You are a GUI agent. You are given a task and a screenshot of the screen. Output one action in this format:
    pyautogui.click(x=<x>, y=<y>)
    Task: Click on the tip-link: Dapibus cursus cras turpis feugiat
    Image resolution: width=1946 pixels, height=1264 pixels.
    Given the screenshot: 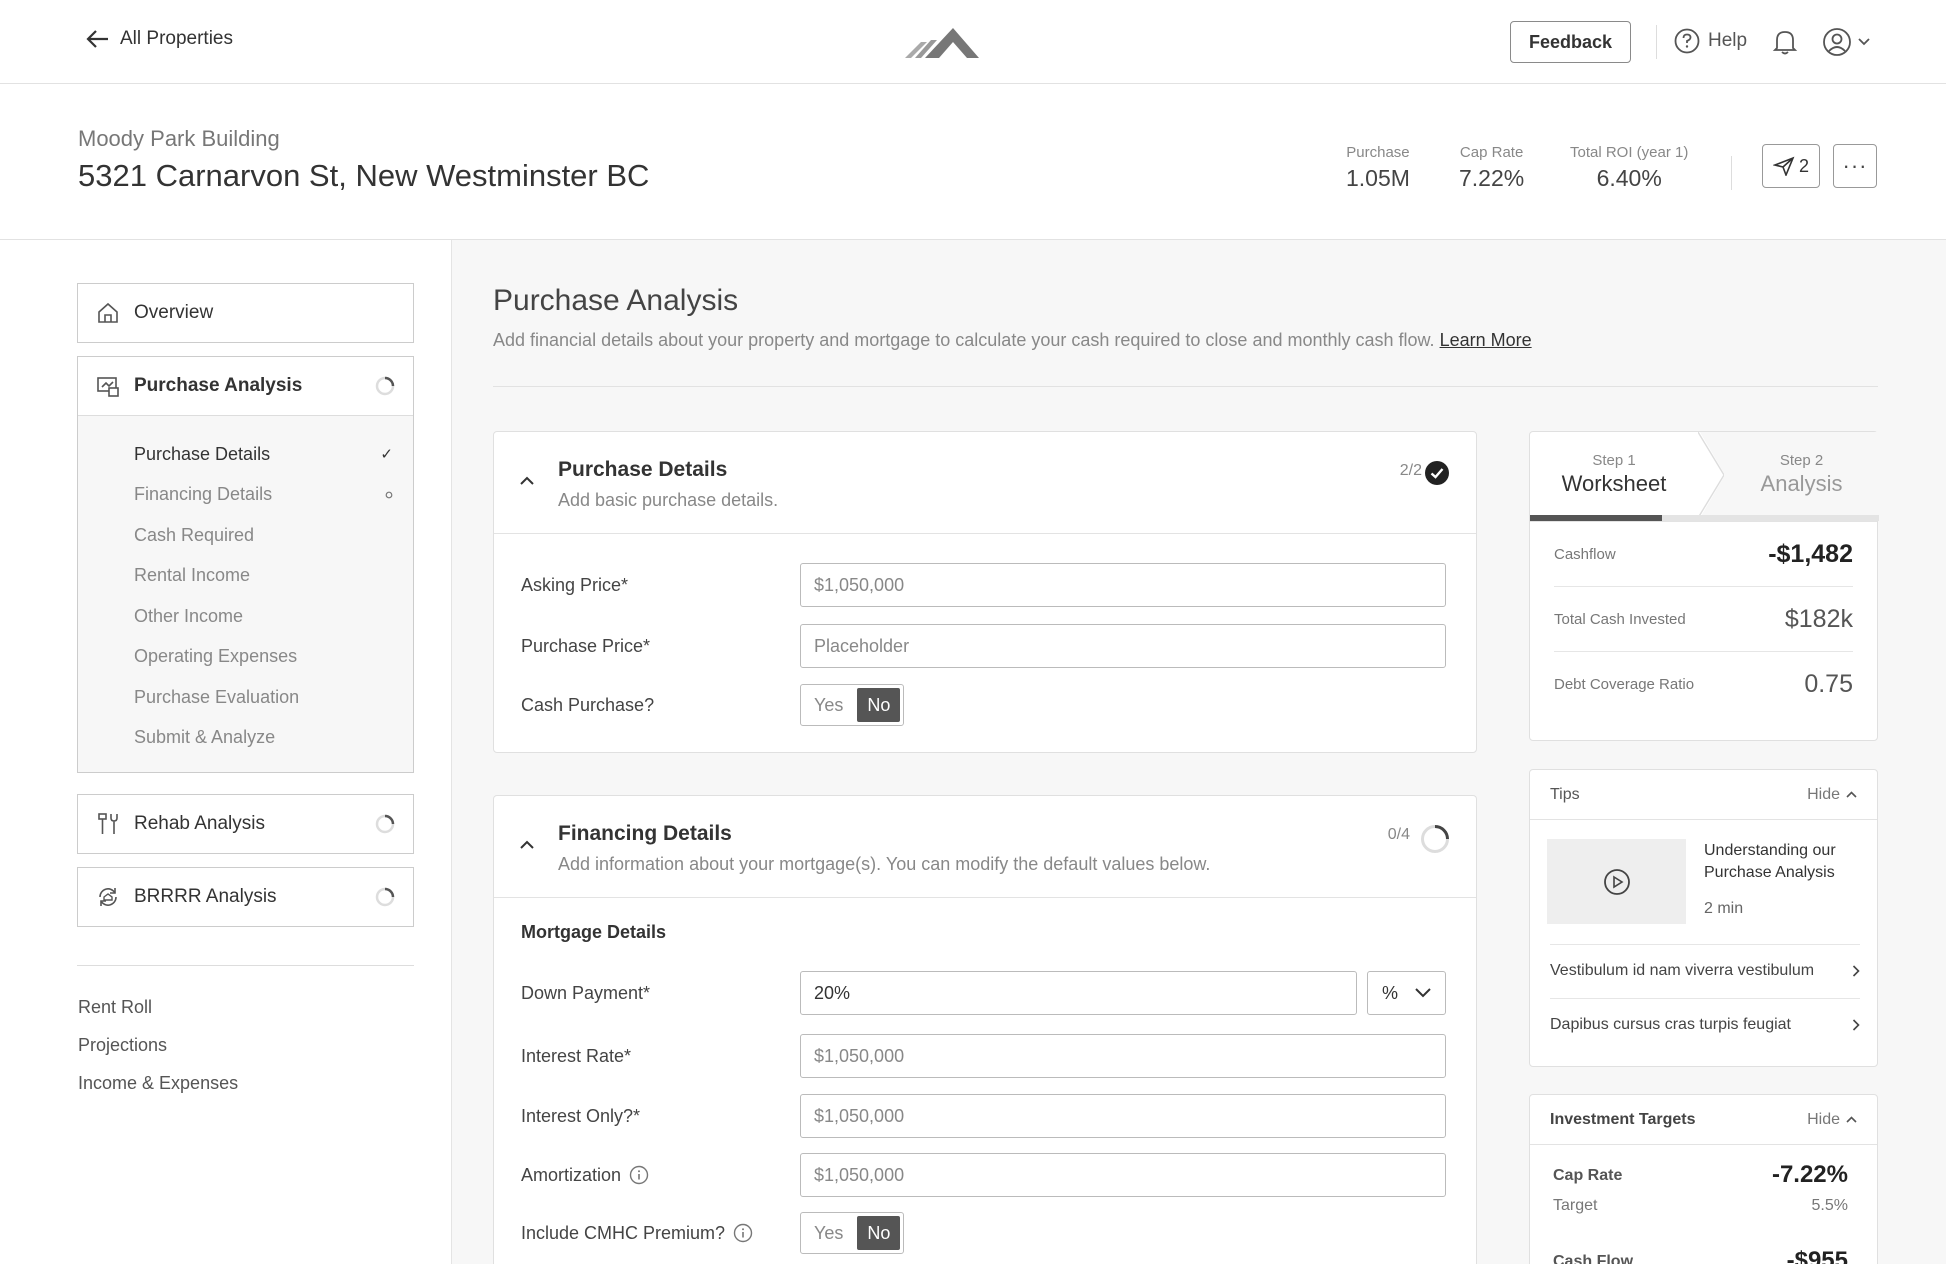 What is the action you would take?
    pyautogui.click(x=1705, y=1024)
    